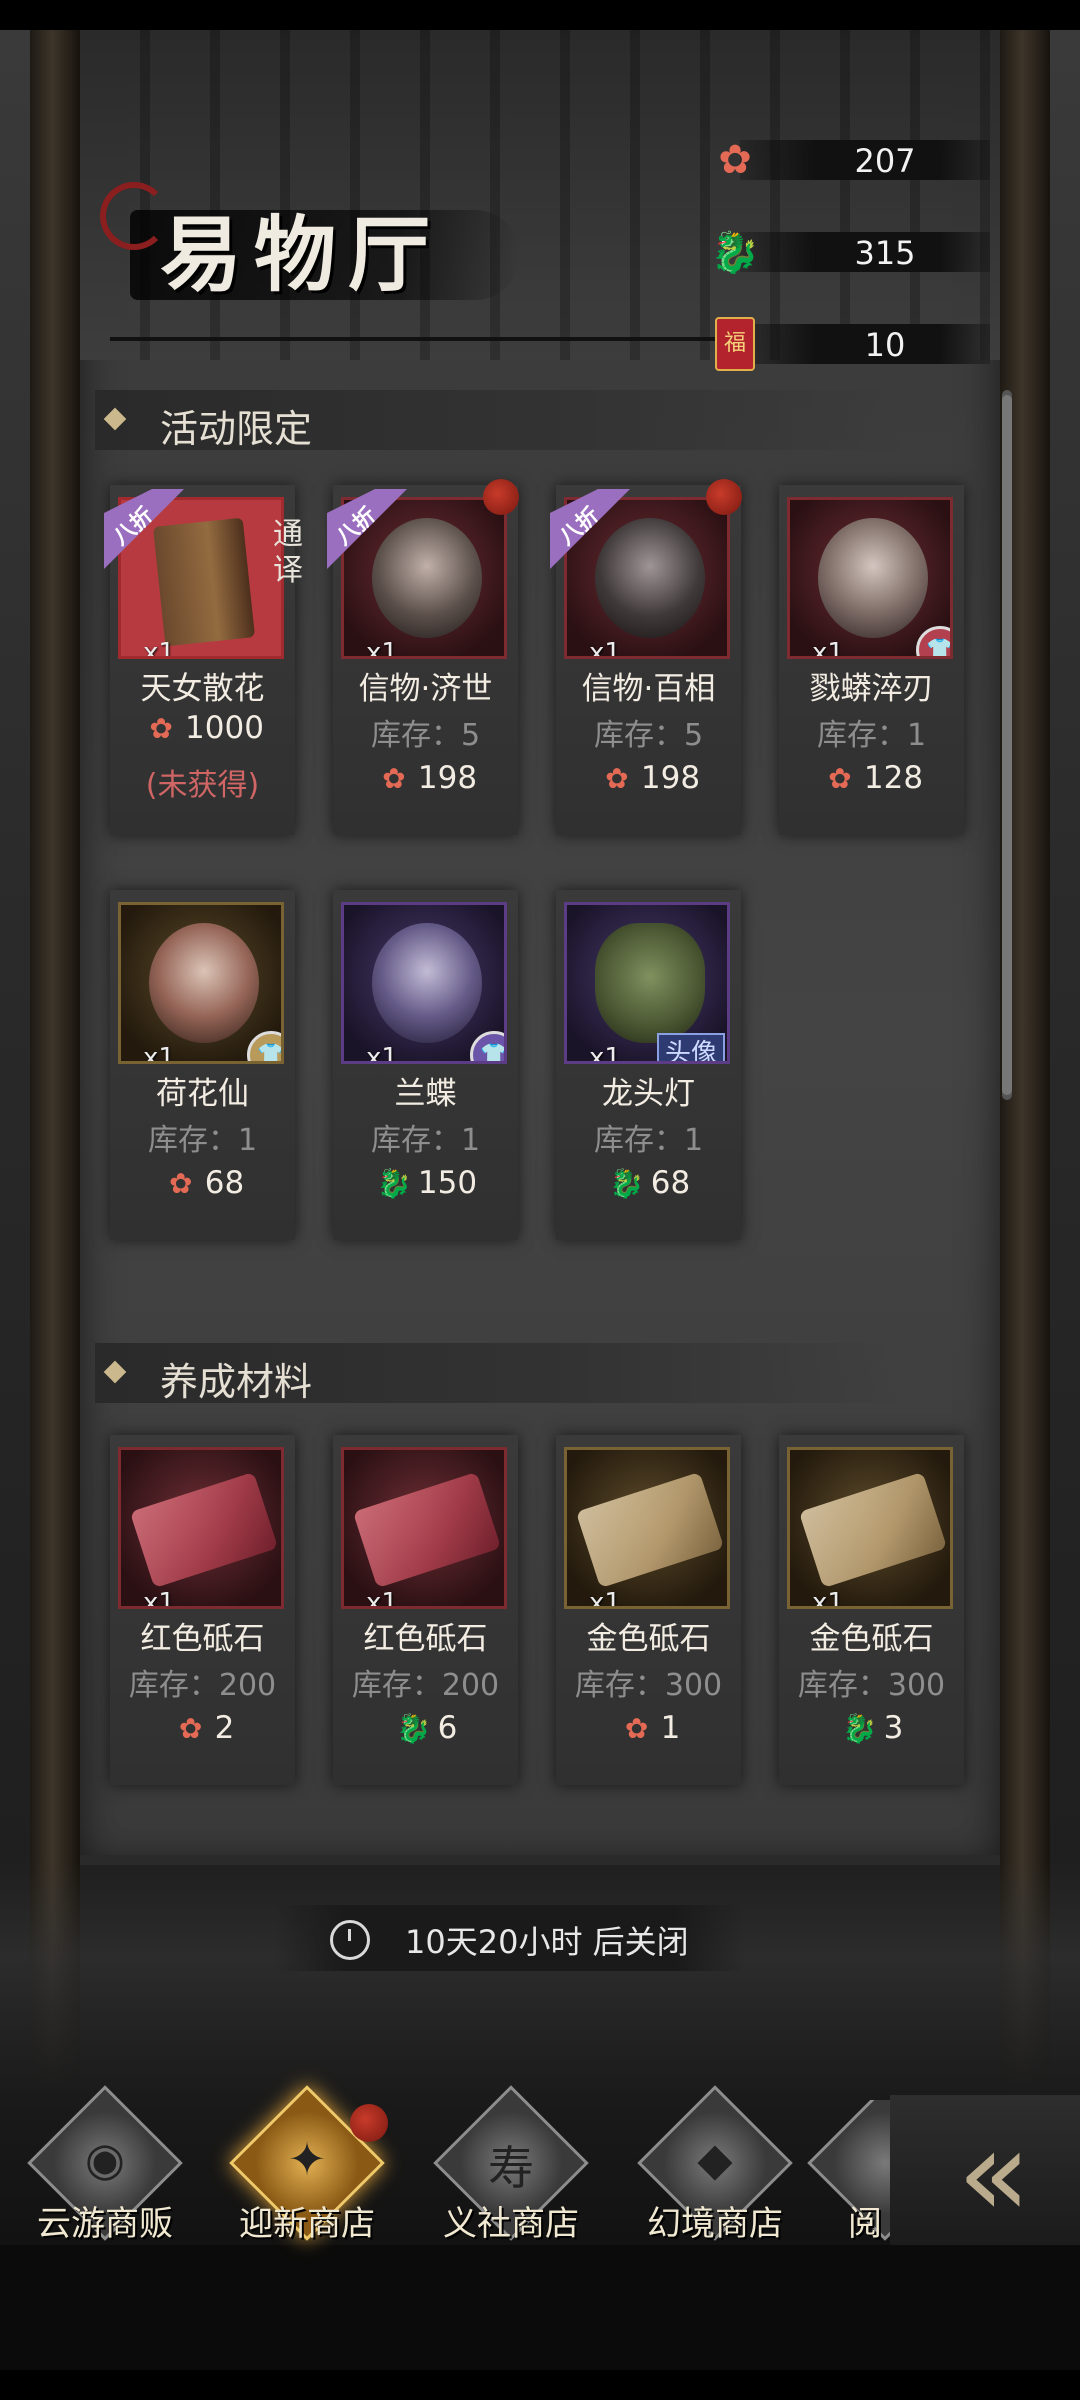  What do you see at coordinates (105, 2159) in the screenshot?
I see `coin-icon: ◉` at bounding box center [105, 2159].